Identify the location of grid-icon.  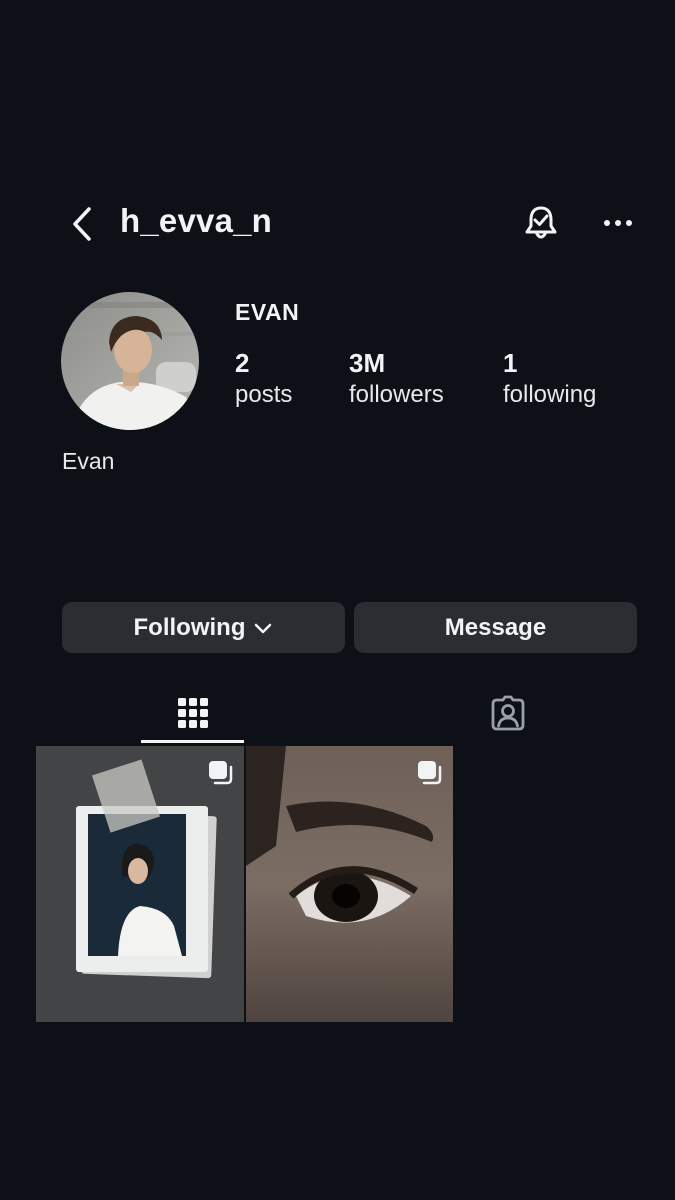
(192, 713).